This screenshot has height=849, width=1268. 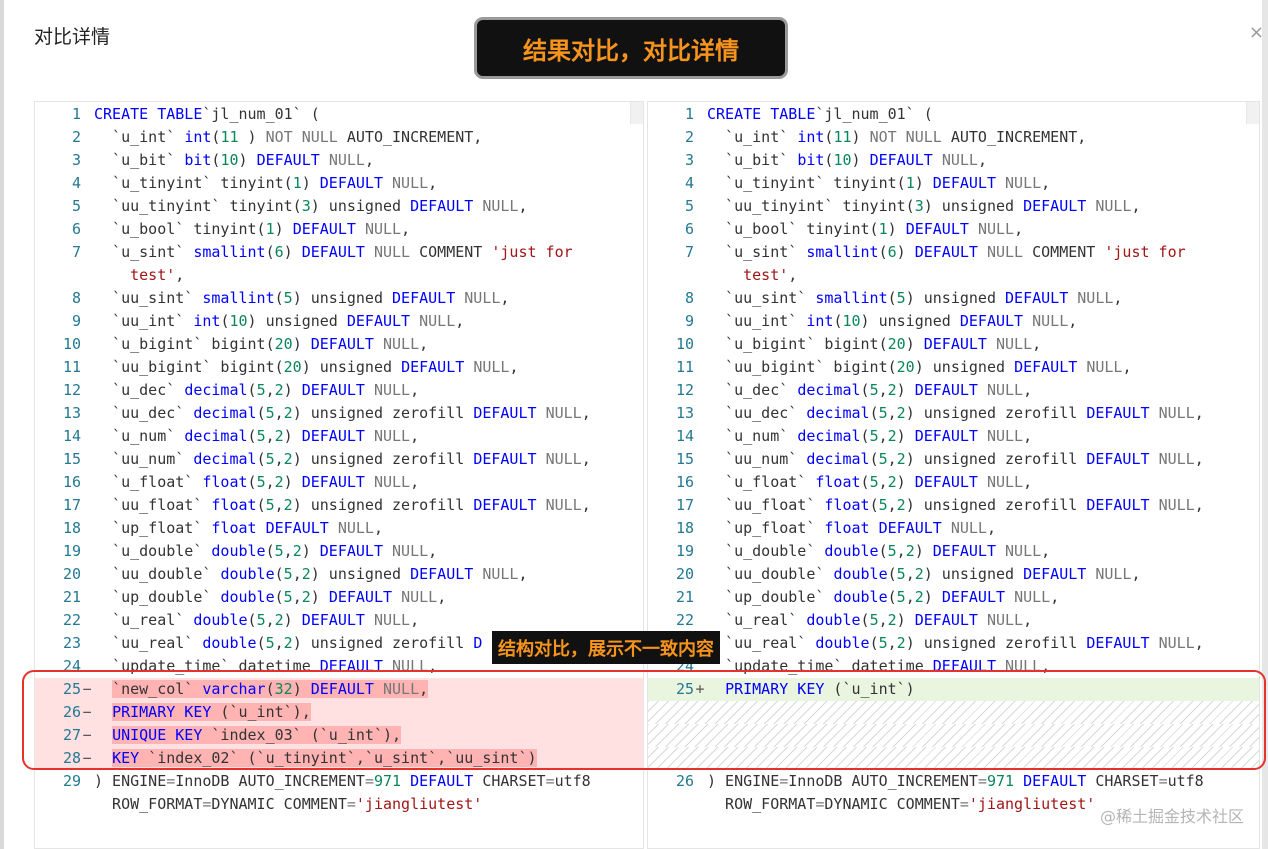 What do you see at coordinates (869, 620) in the screenshot?
I see `code-text: `u_real` double(5,2) DEFAULT NULL,` at bounding box center [869, 620].